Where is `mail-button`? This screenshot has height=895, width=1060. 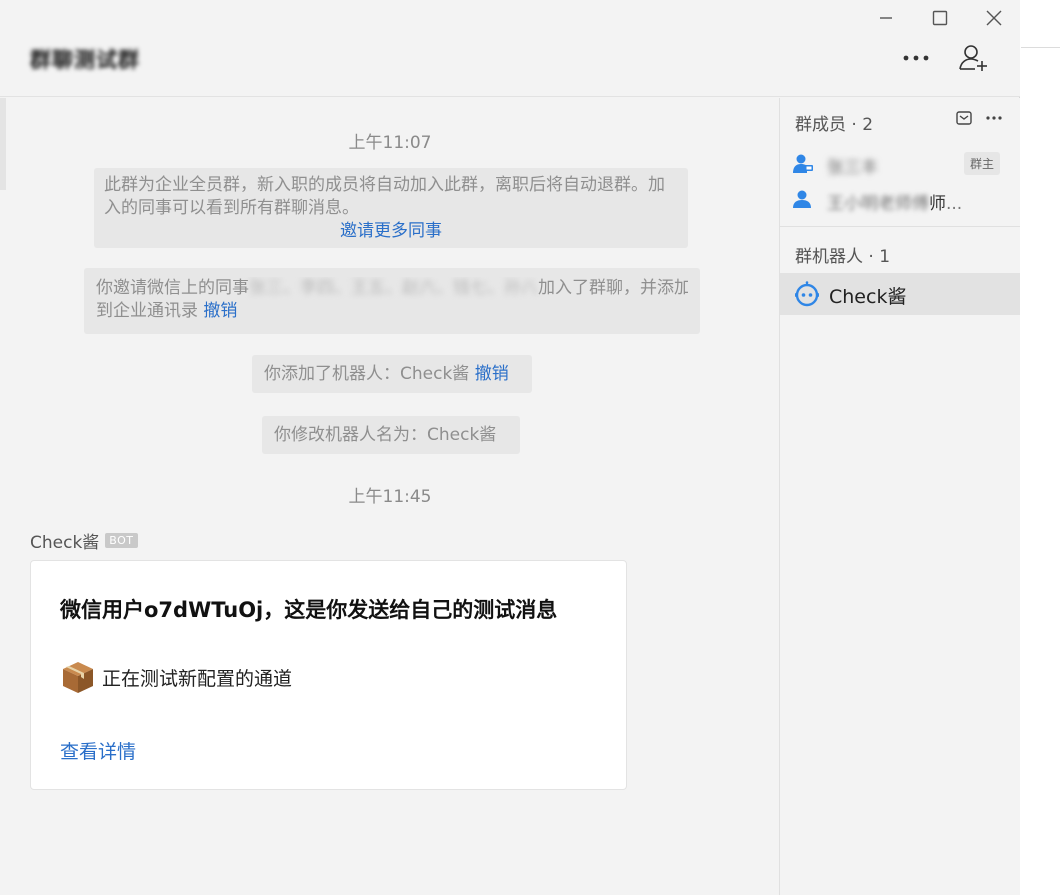
mail-button is located at coordinates (964, 118).